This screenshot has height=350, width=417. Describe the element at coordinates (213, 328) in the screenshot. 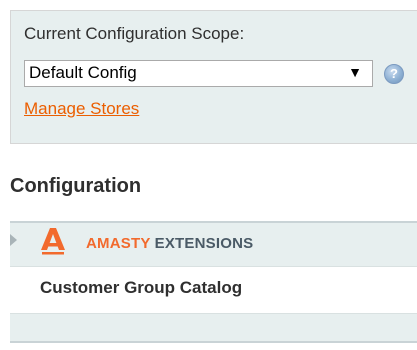

I see `nav-group-footer` at that location.